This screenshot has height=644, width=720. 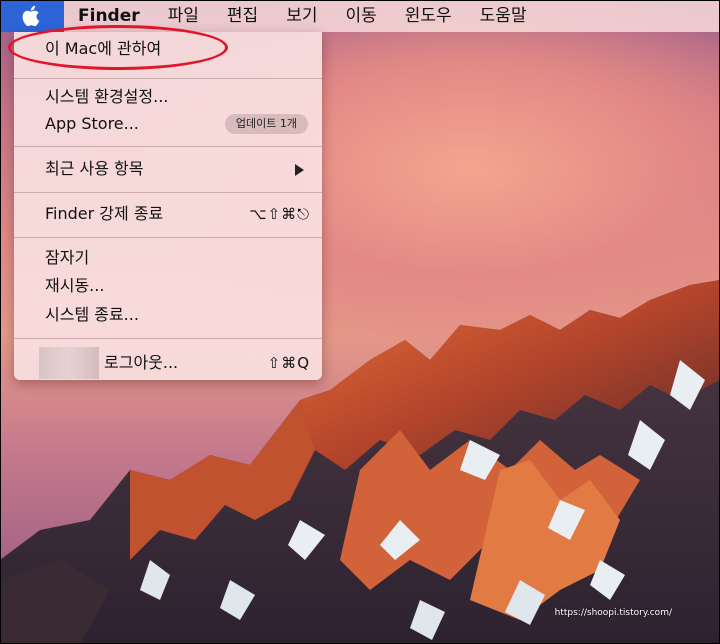 What do you see at coordinates (428, 16) in the screenshot?
I see `menu-window: 윈도우` at bounding box center [428, 16].